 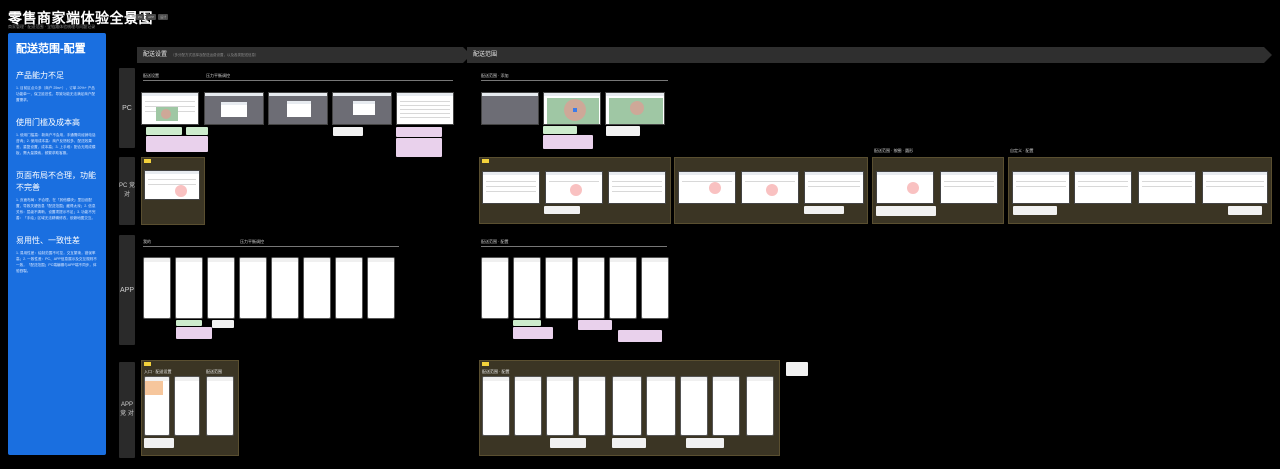 I want to click on band-label: 配送设置, so click(x=155, y=55).